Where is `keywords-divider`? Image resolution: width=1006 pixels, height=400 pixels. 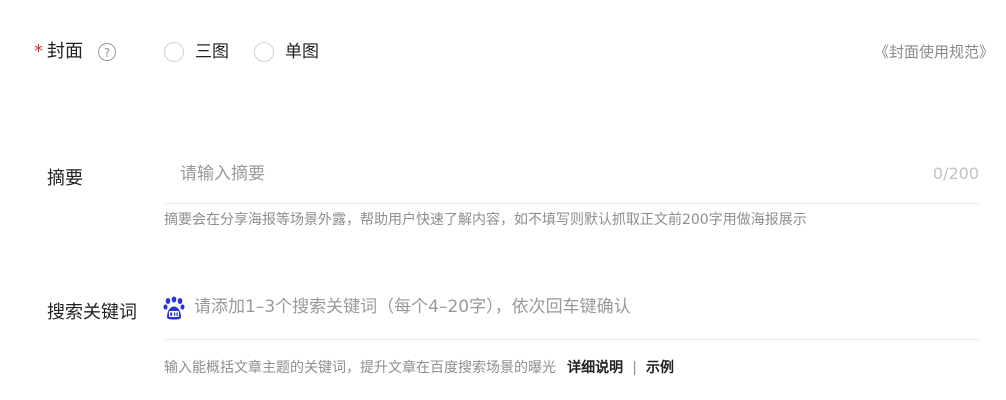
keywords-divider is located at coordinates (571, 339).